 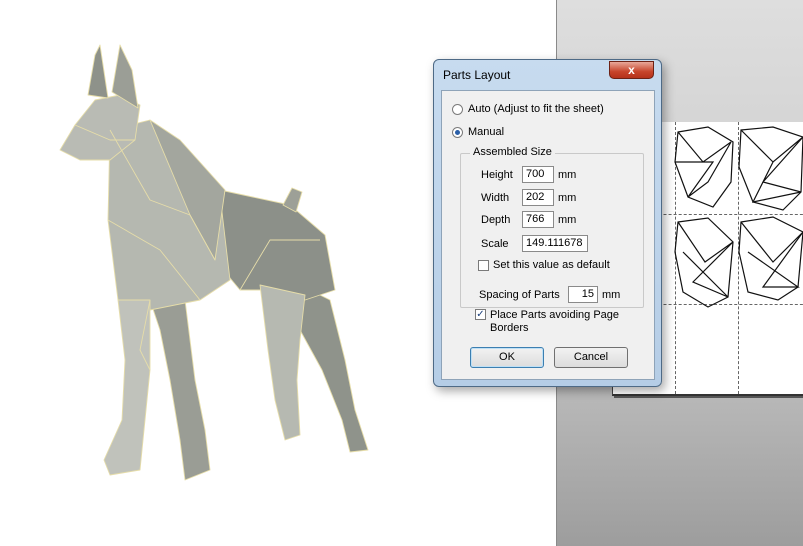 What do you see at coordinates (477, 75) in the screenshot?
I see `dialog-title: Parts Layout` at bounding box center [477, 75].